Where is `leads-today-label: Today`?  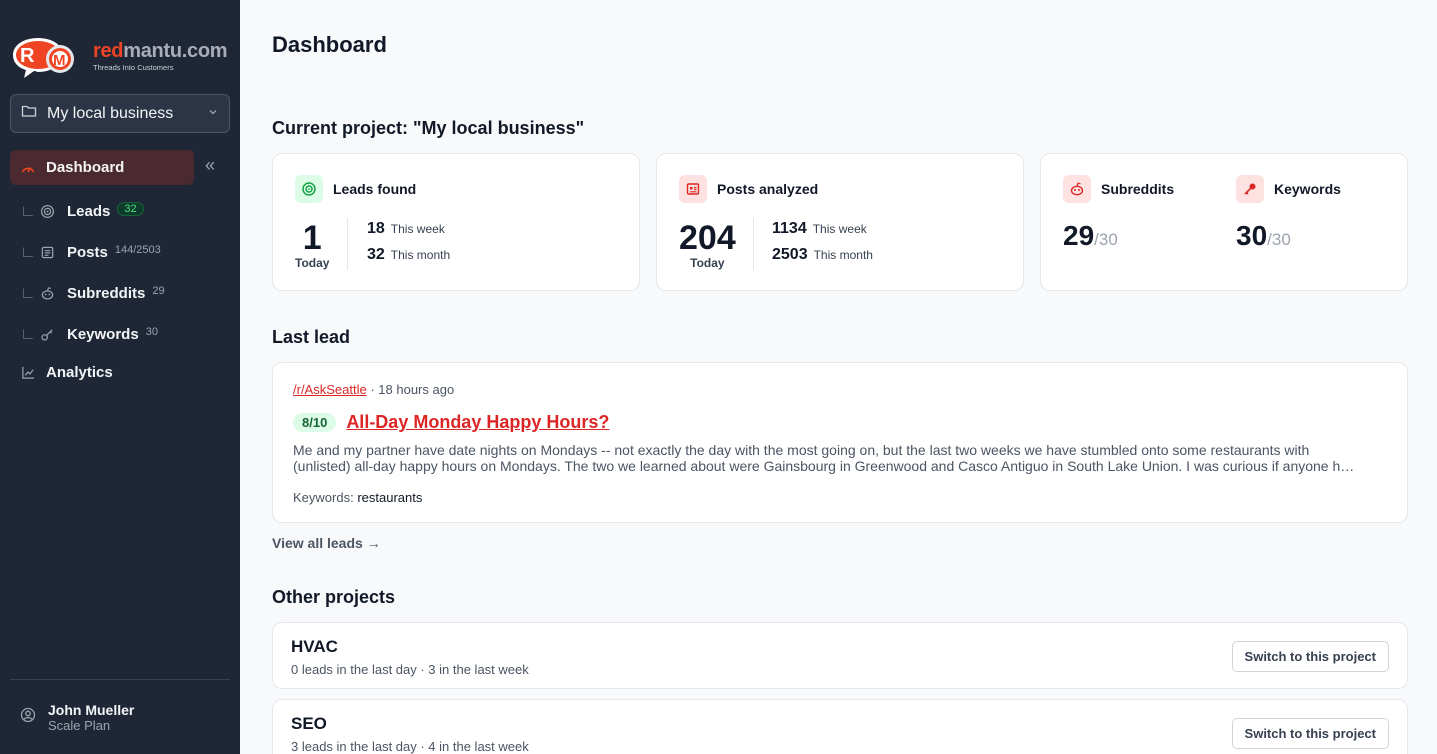 leads-today-label: Today is located at coordinates (312, 263).